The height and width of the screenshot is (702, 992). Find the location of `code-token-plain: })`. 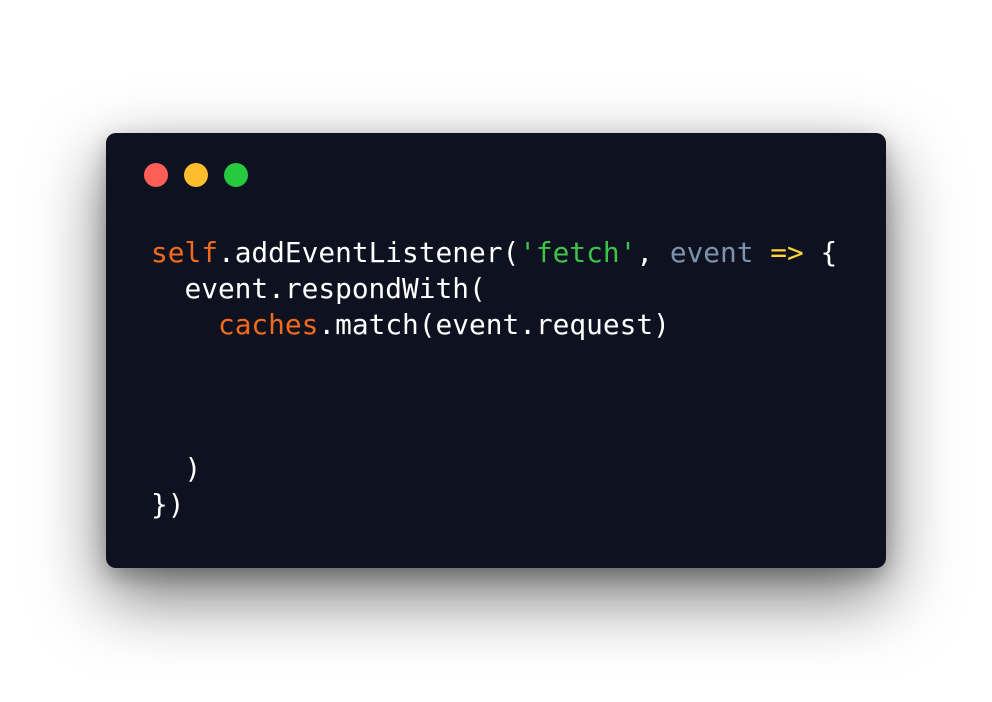

code-token-plain: }) is located at coordinates (168, 504).